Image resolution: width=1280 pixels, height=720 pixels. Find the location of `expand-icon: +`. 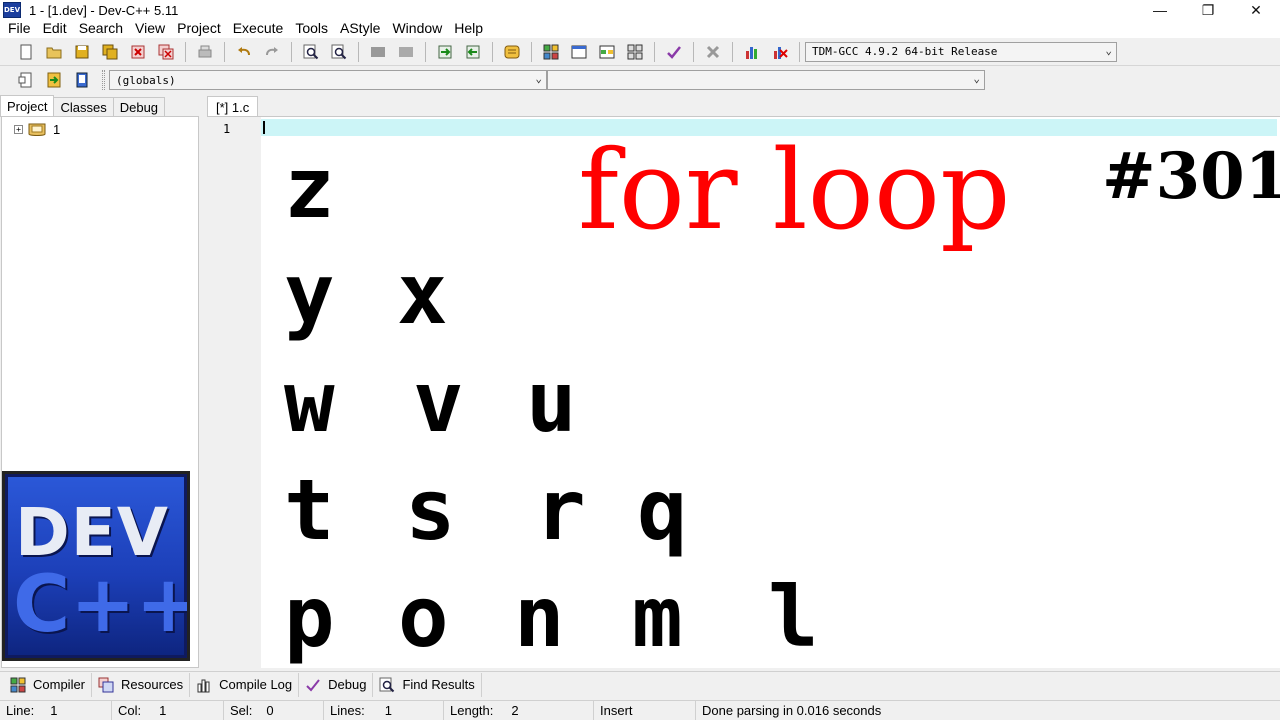

expand-icon: + is located at coordinates (18, 129).